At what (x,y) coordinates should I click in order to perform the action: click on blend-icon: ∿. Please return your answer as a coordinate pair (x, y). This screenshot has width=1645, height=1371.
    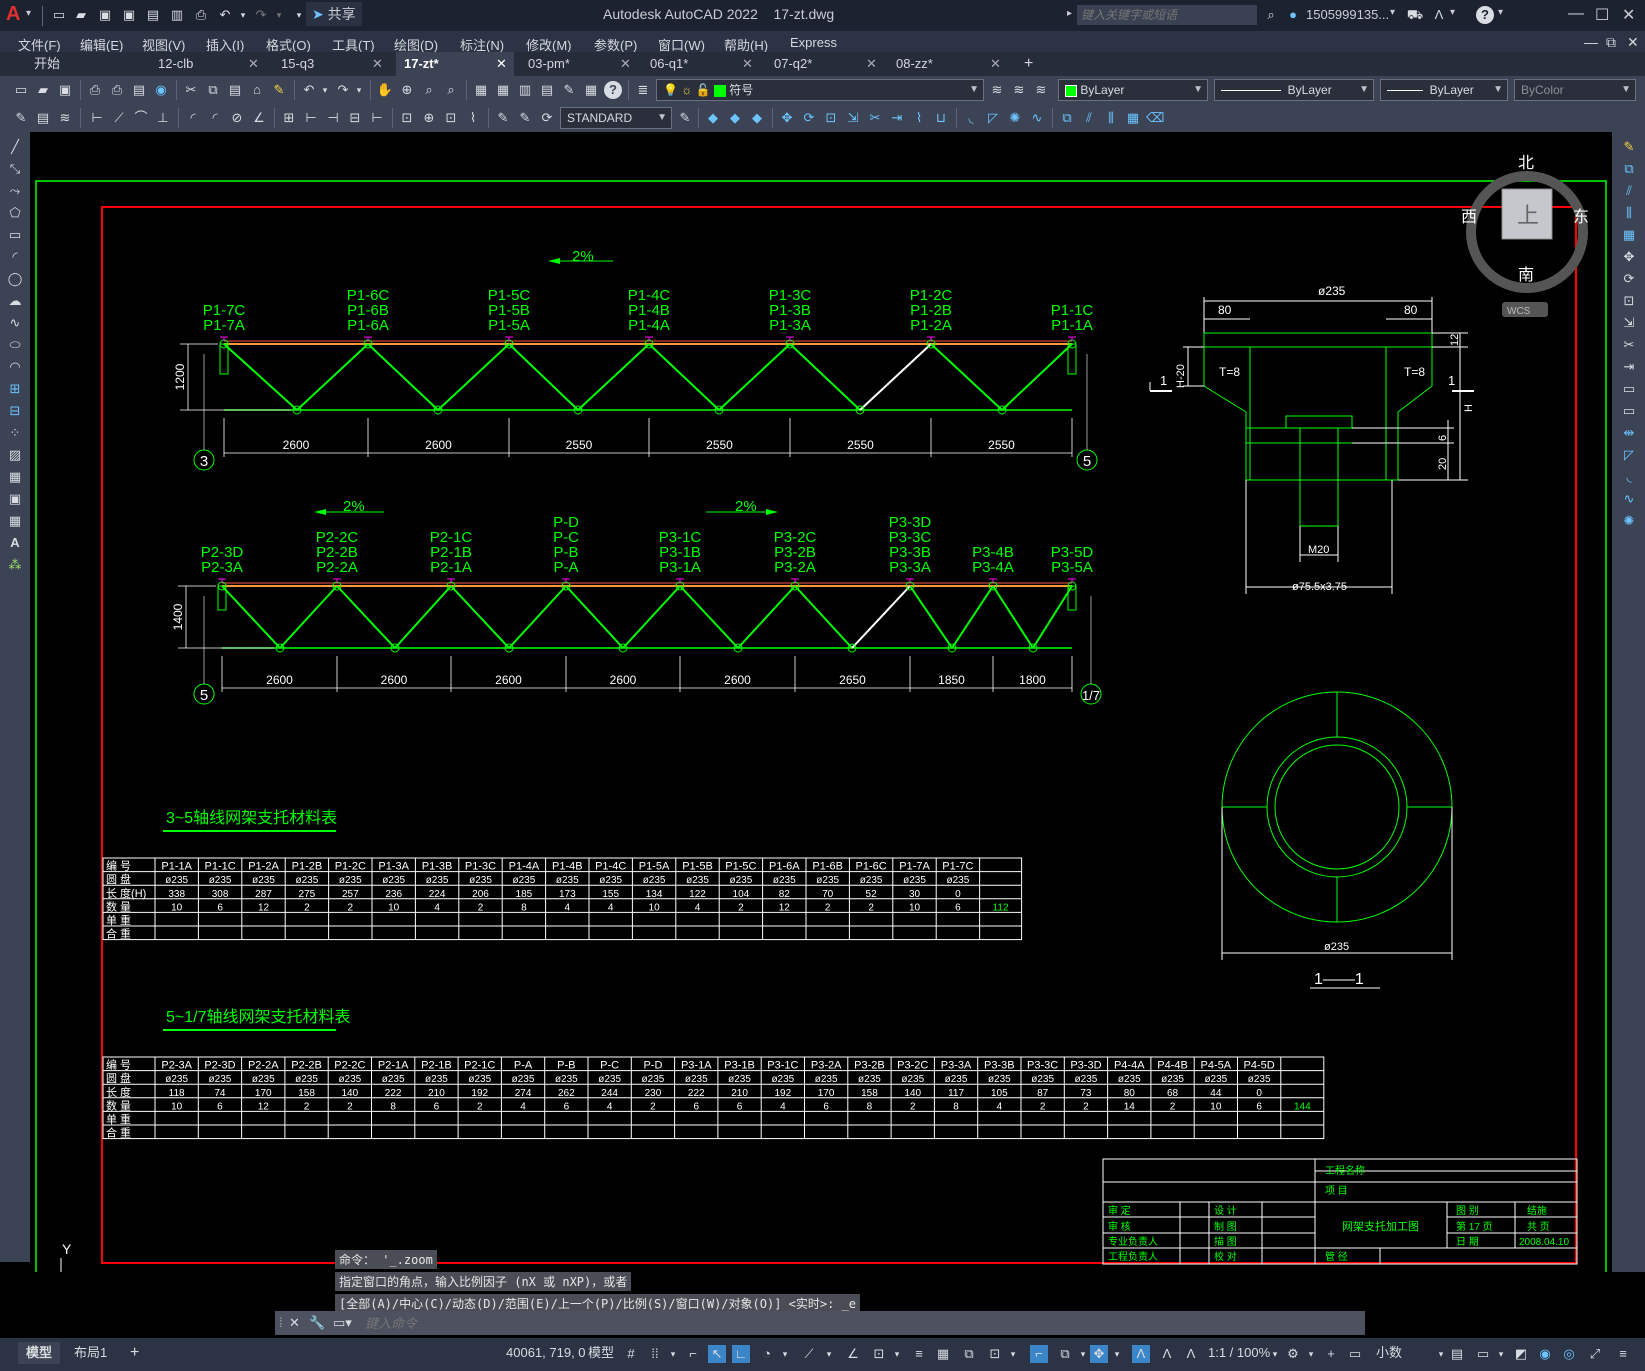
    Looking at the image, I should click on (1037, 118).